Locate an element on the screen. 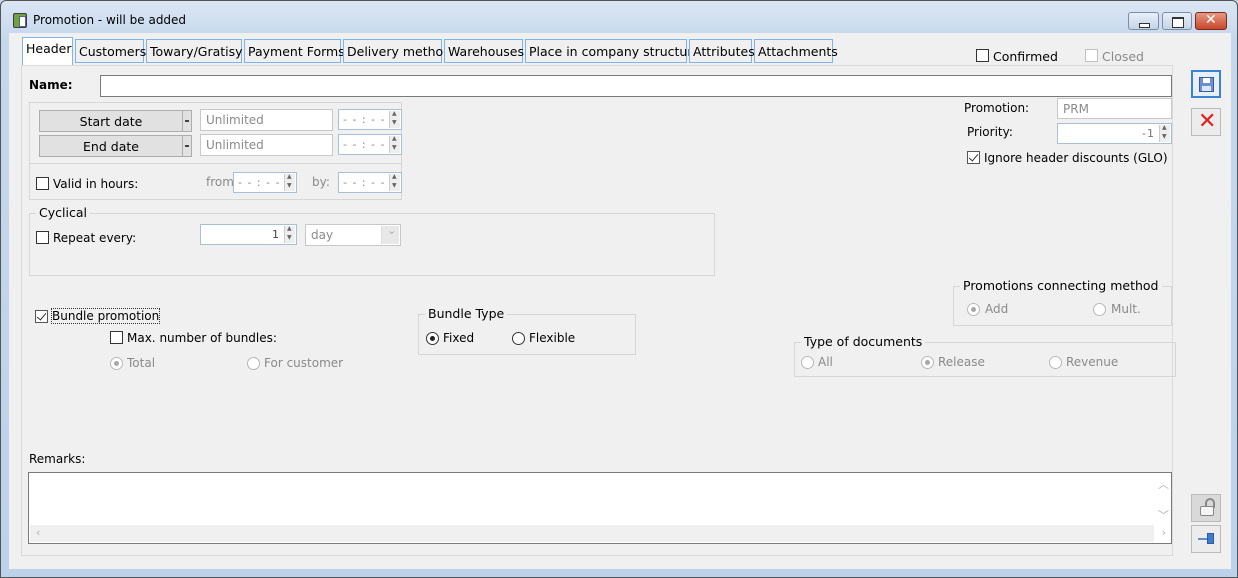  tab-header: Header is located at coordinates (47, 51).